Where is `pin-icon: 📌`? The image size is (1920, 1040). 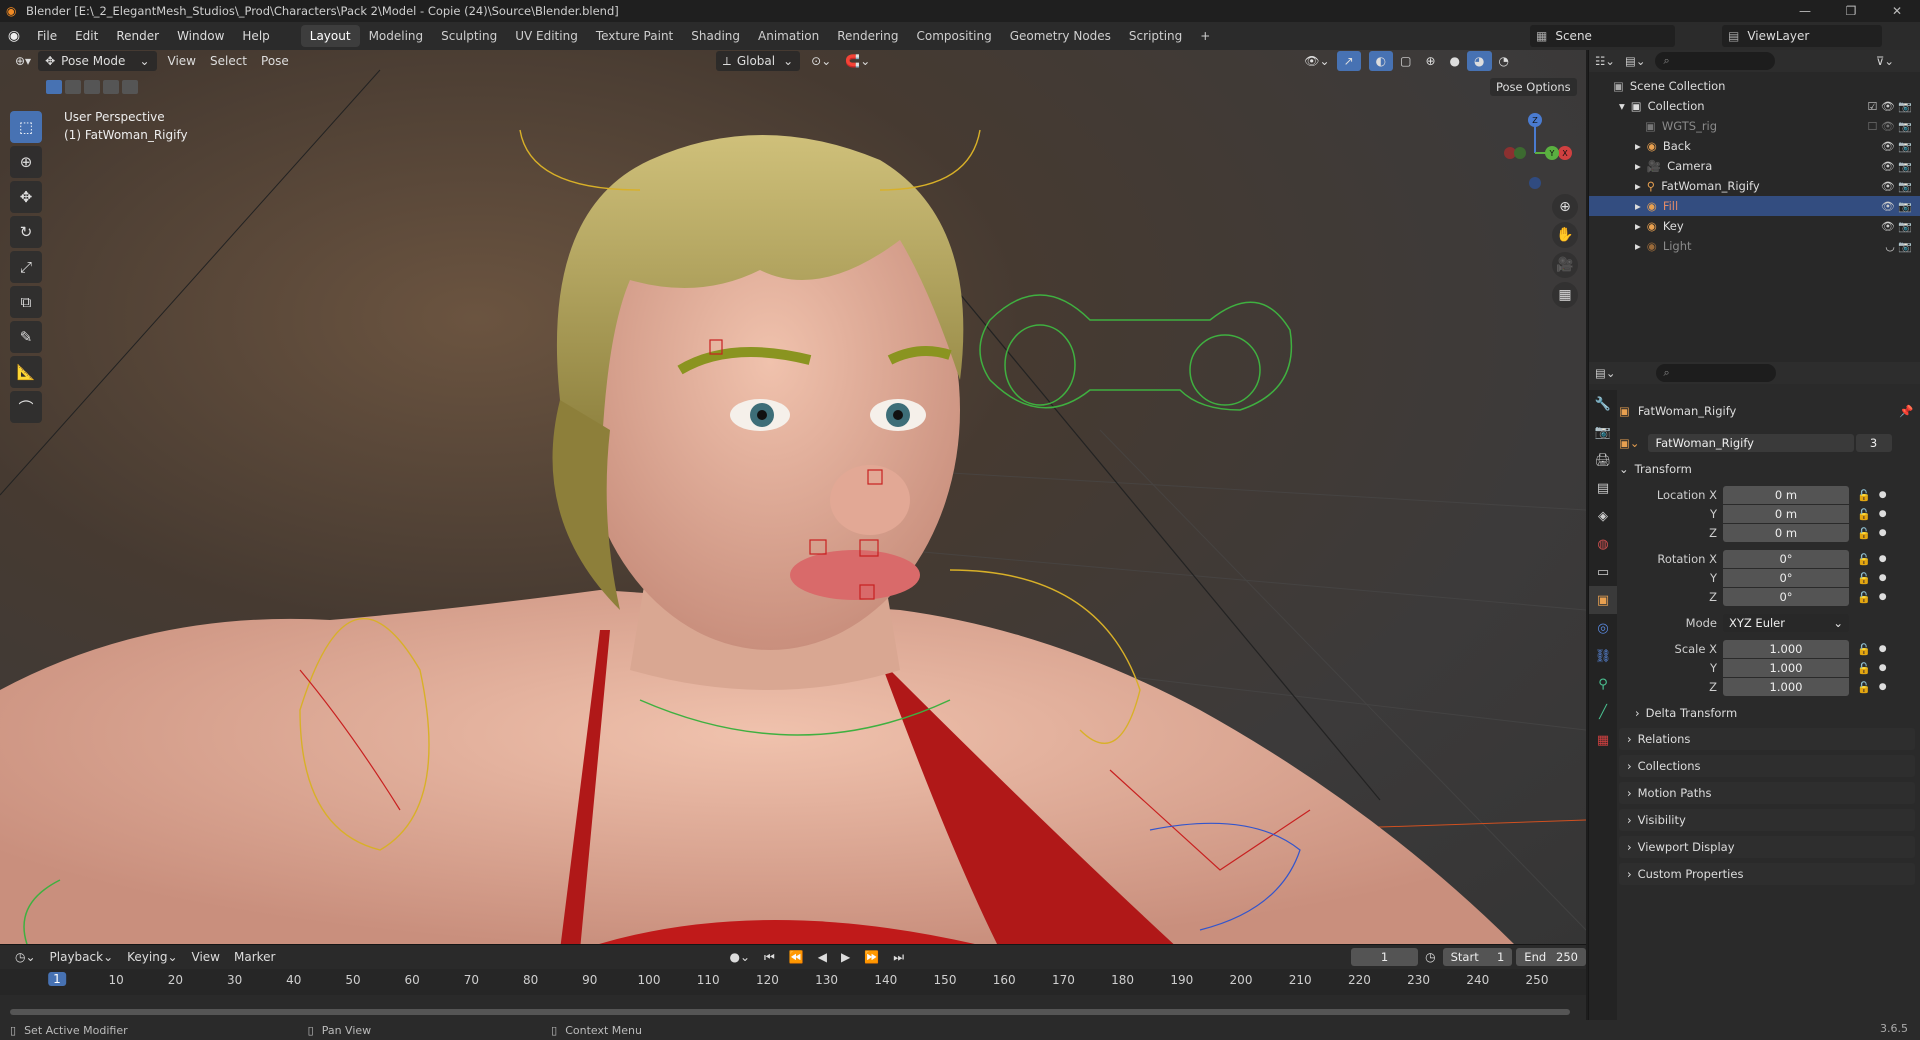
pin-icon: 📌 is located at coordinates (1906, 411).